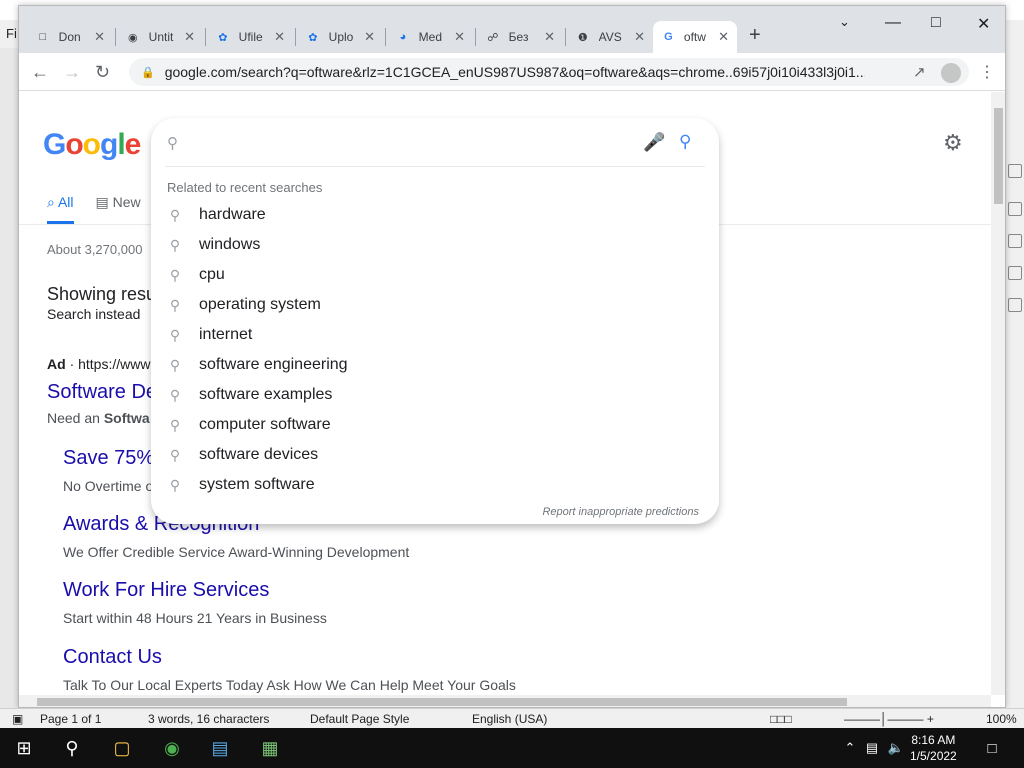 This screenshot has height=768, width=1024. What do you see at coordinates (94, 209) in the screenshot?
I see `search-tabs: ⌕ All ▤ New` at bounding box center [94, 209].